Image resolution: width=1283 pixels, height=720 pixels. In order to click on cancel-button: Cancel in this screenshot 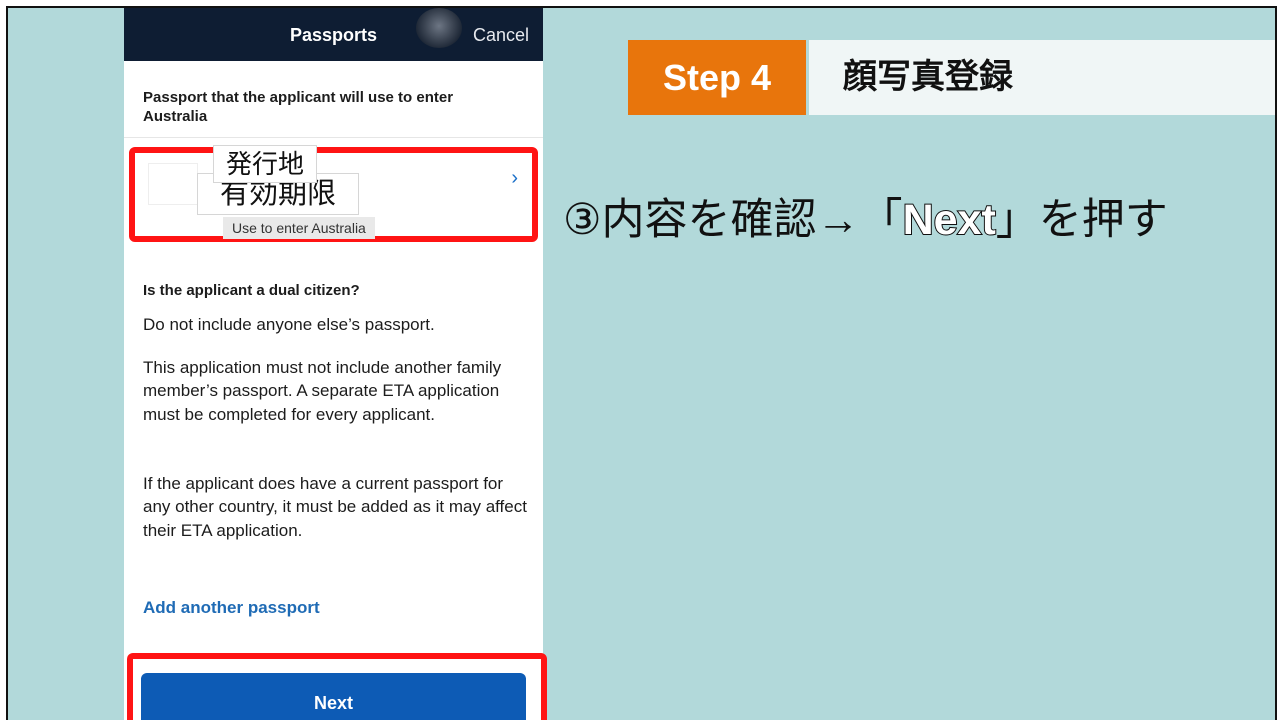, I will do `click(501, 35)`.